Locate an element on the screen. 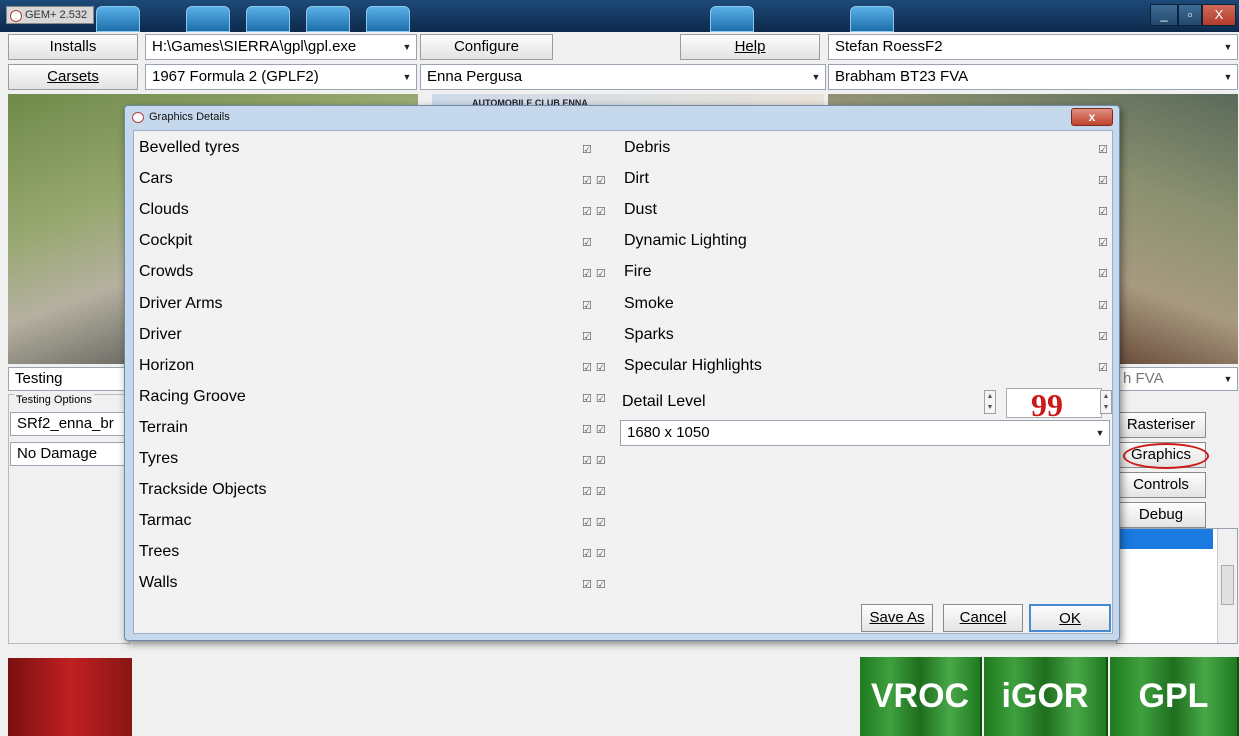 This screenshot has width=1239, height=736. highlight-circle is located at coordinates (1166, 456).